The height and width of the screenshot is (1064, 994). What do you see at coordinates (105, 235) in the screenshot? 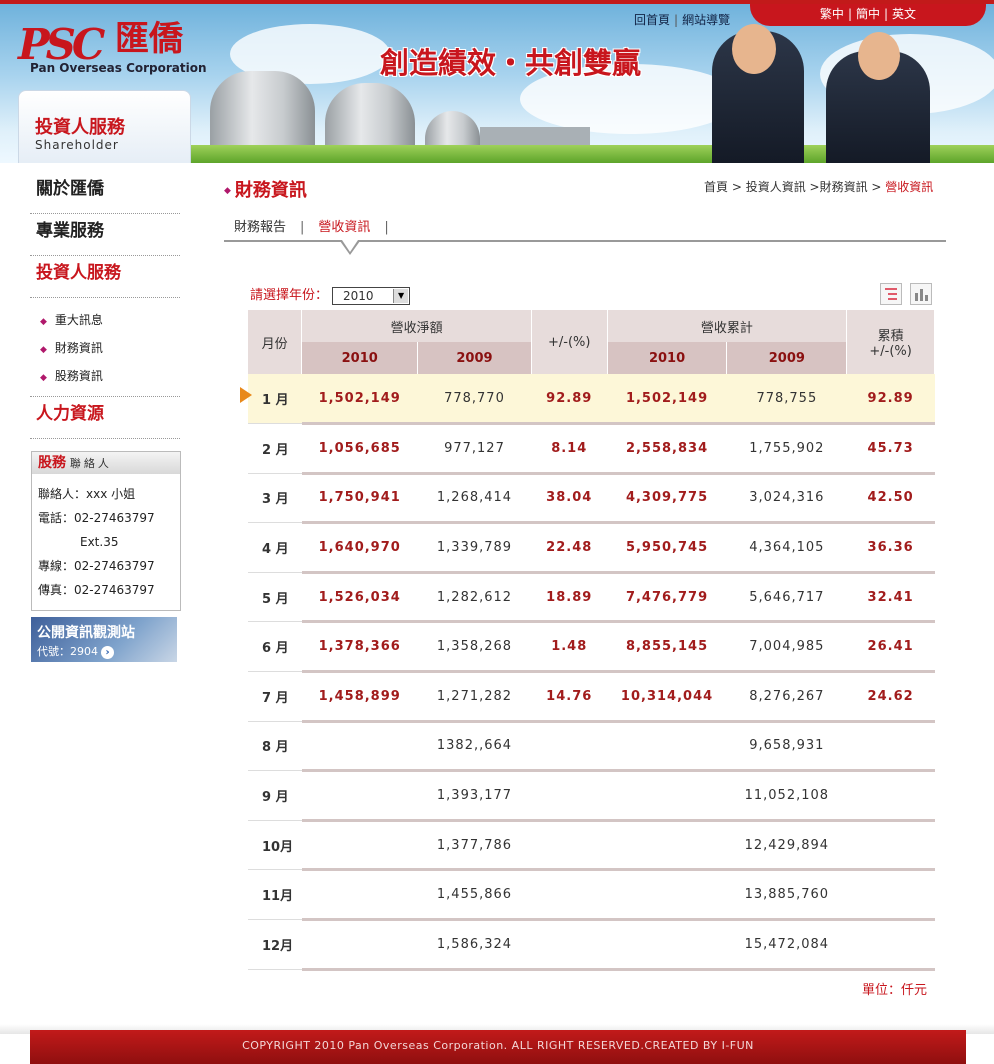
I see `menu-services: 專業服務` at bounding box center [105, 235].